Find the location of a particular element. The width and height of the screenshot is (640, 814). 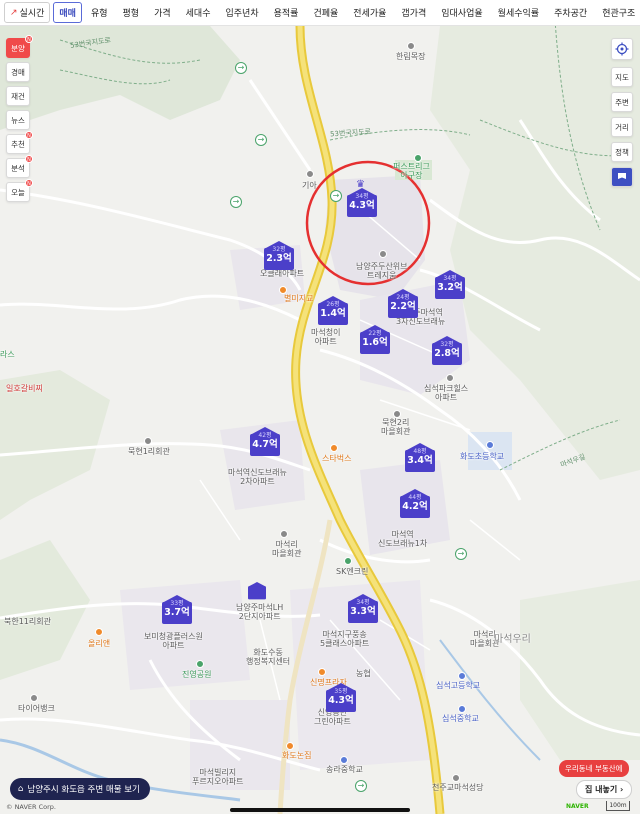

map-label-village-prugio: 마석빌리지 푸르지오아파트 is located at coordinates (218, 777).